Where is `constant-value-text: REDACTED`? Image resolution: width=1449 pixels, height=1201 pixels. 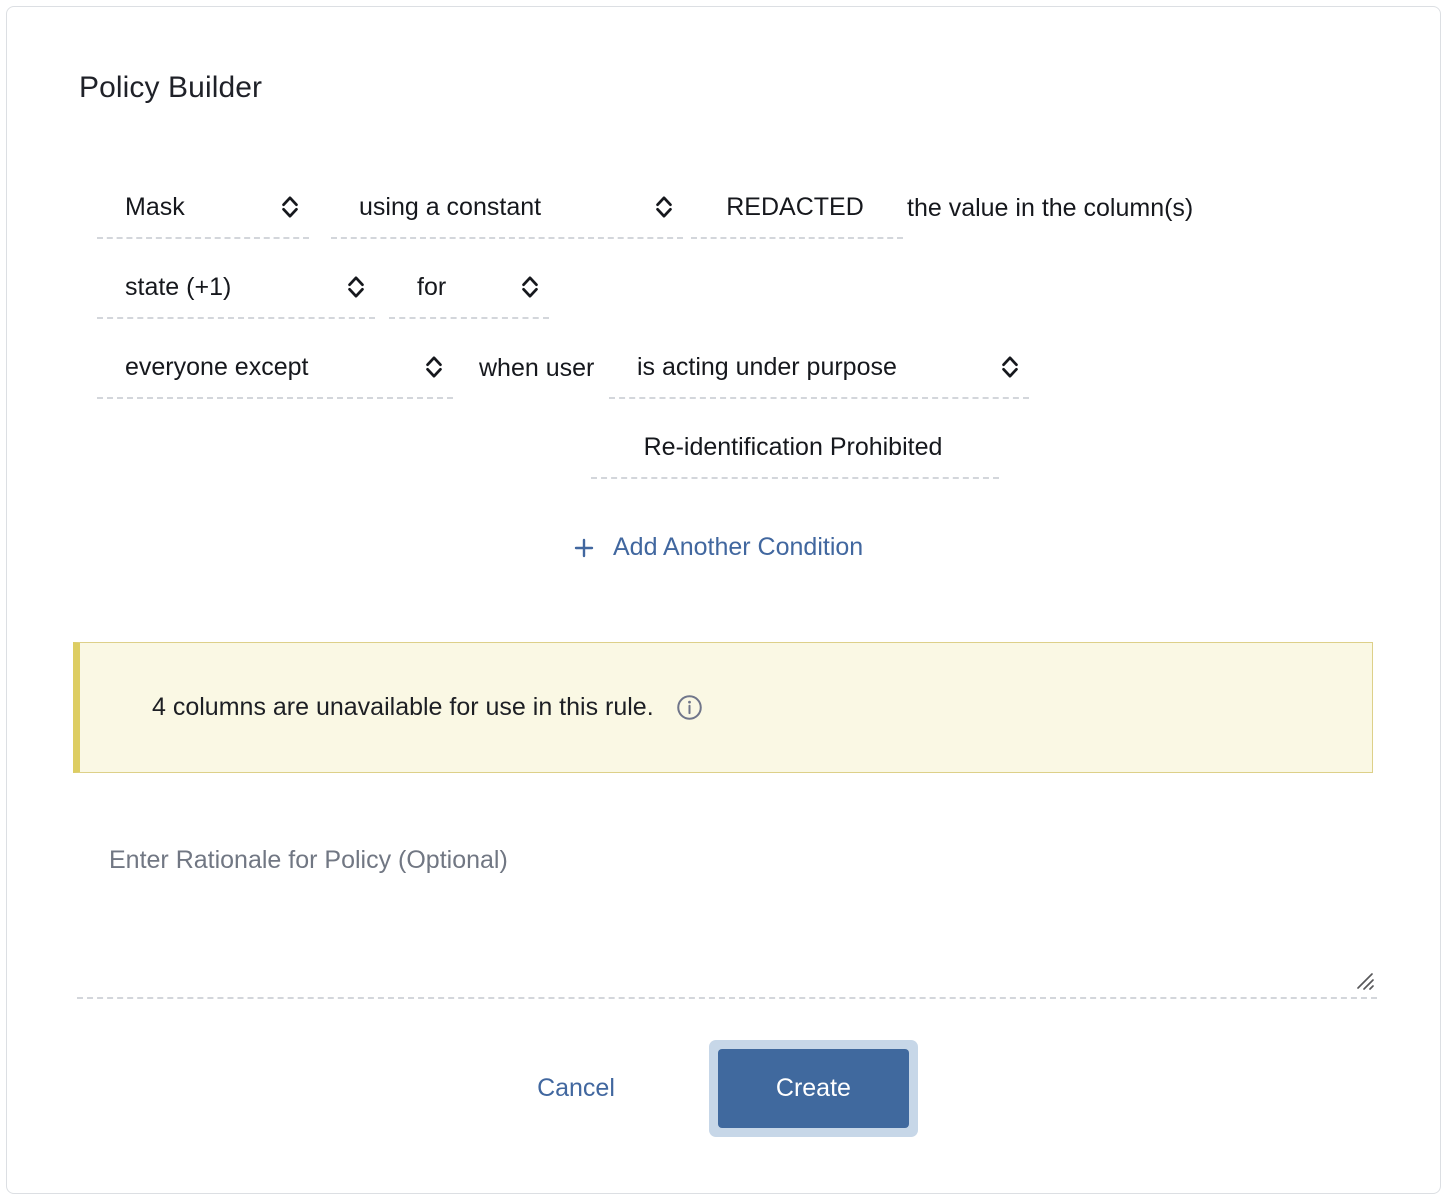
constant-value-text: REDACTED is located at coordinates (795, 206).